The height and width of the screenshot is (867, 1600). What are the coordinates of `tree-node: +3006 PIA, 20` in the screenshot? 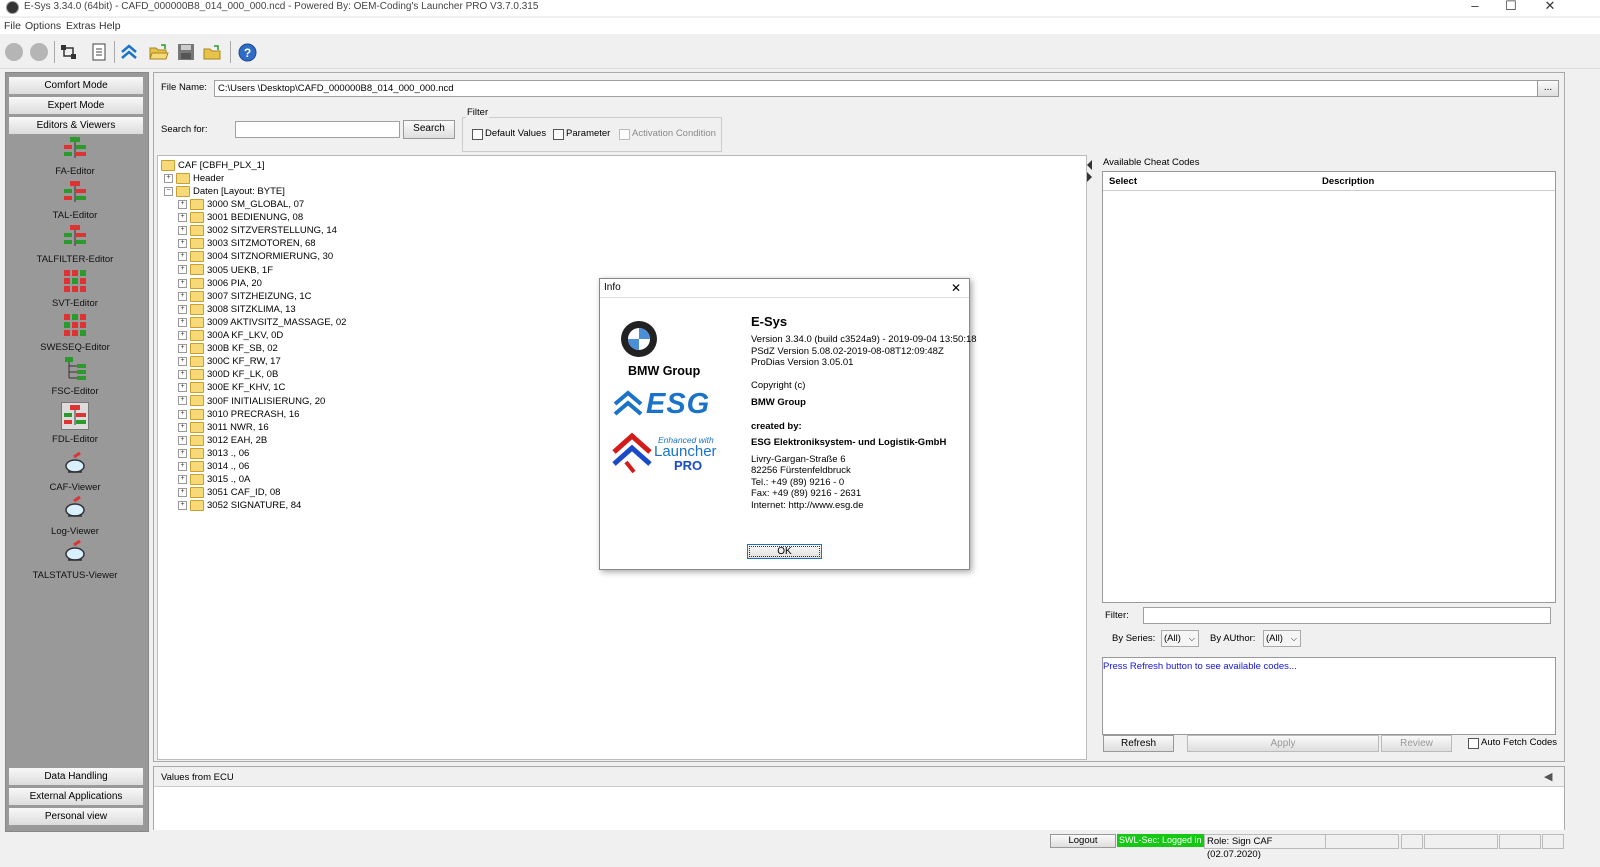 It's located at (220, 283).